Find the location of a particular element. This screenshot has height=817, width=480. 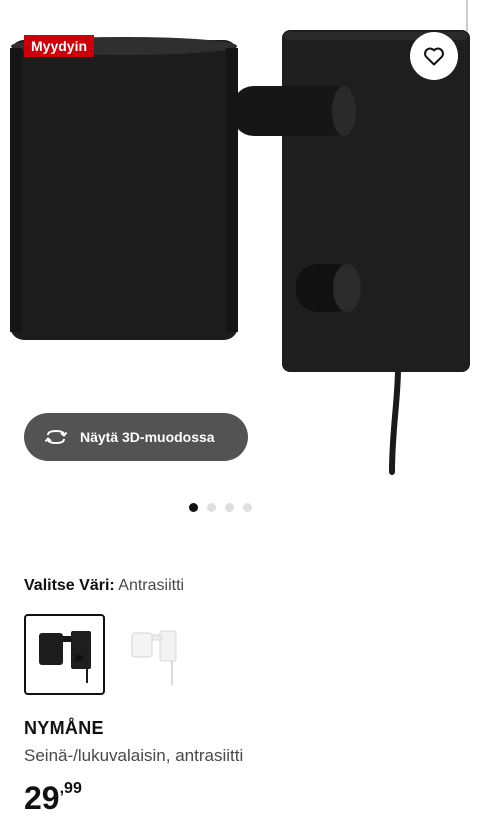

view-3d-button: Näytä 3D-muodossa is located at coordinates (136, 437).